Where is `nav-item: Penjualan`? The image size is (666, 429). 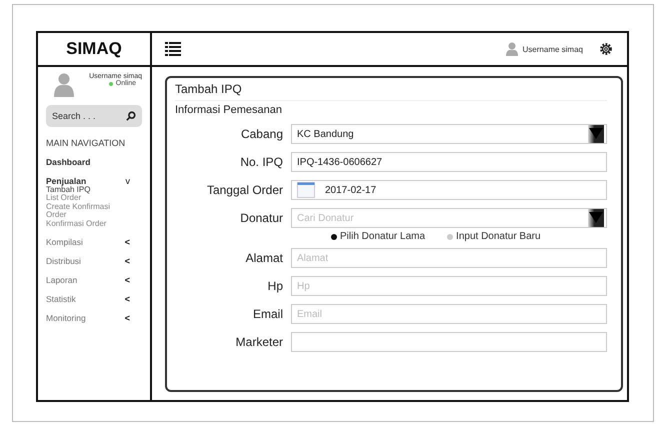
nav-item: Penjualan is located at coordinates (66, 181).